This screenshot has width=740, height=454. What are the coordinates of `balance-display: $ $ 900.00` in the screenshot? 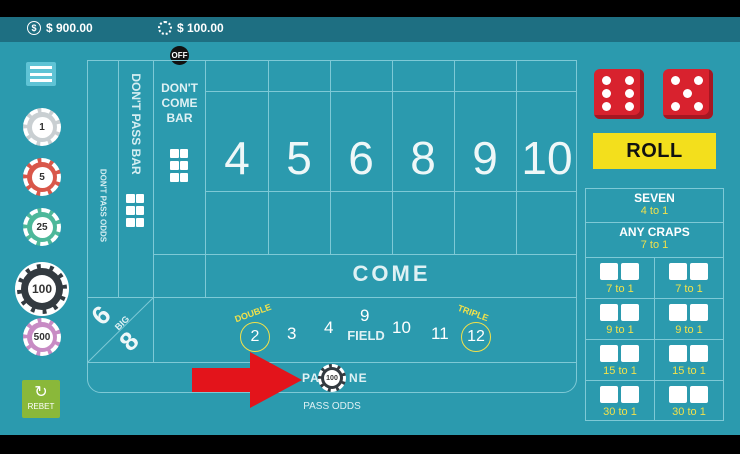 It's located at (60, 28).